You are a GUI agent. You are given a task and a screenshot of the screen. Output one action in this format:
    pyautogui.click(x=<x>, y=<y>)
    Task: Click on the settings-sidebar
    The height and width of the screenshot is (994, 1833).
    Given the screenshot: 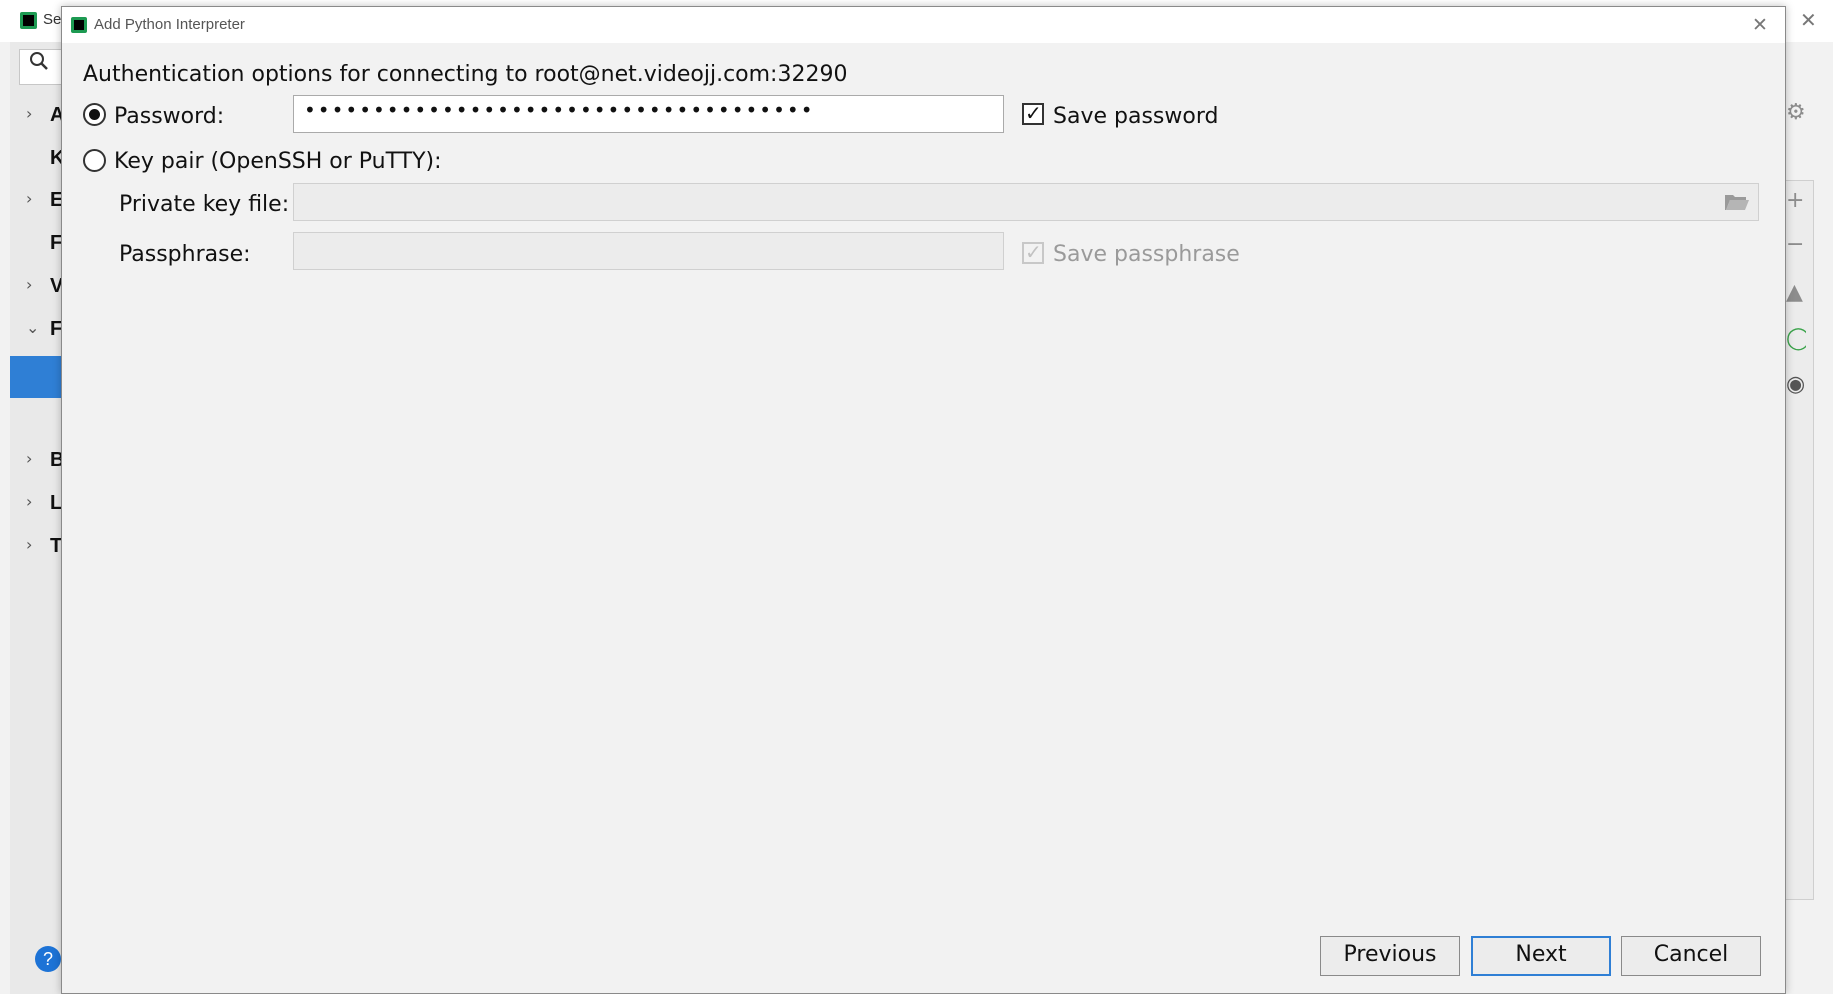 What is the action you would take?
    pyautogui.click(x=36, y=518)
    